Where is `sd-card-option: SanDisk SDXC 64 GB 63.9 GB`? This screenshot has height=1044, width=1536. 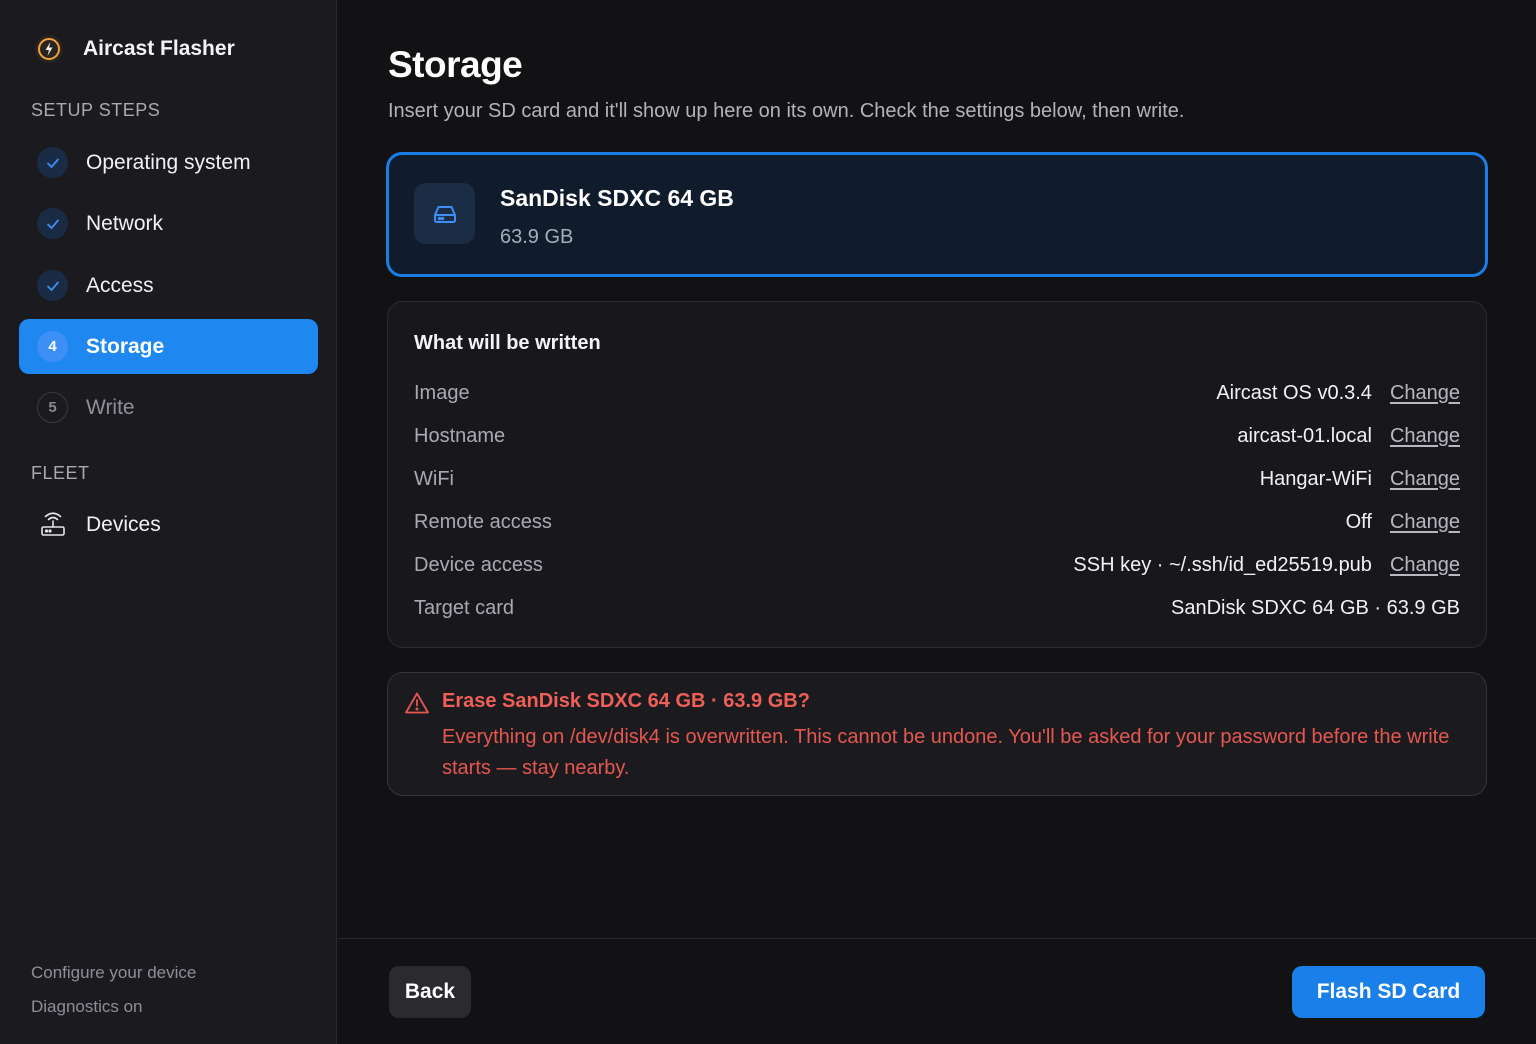 sd-card-option: SanDisk SDXC 64 GB 63.9 GB is located at coordinates (937, 214).